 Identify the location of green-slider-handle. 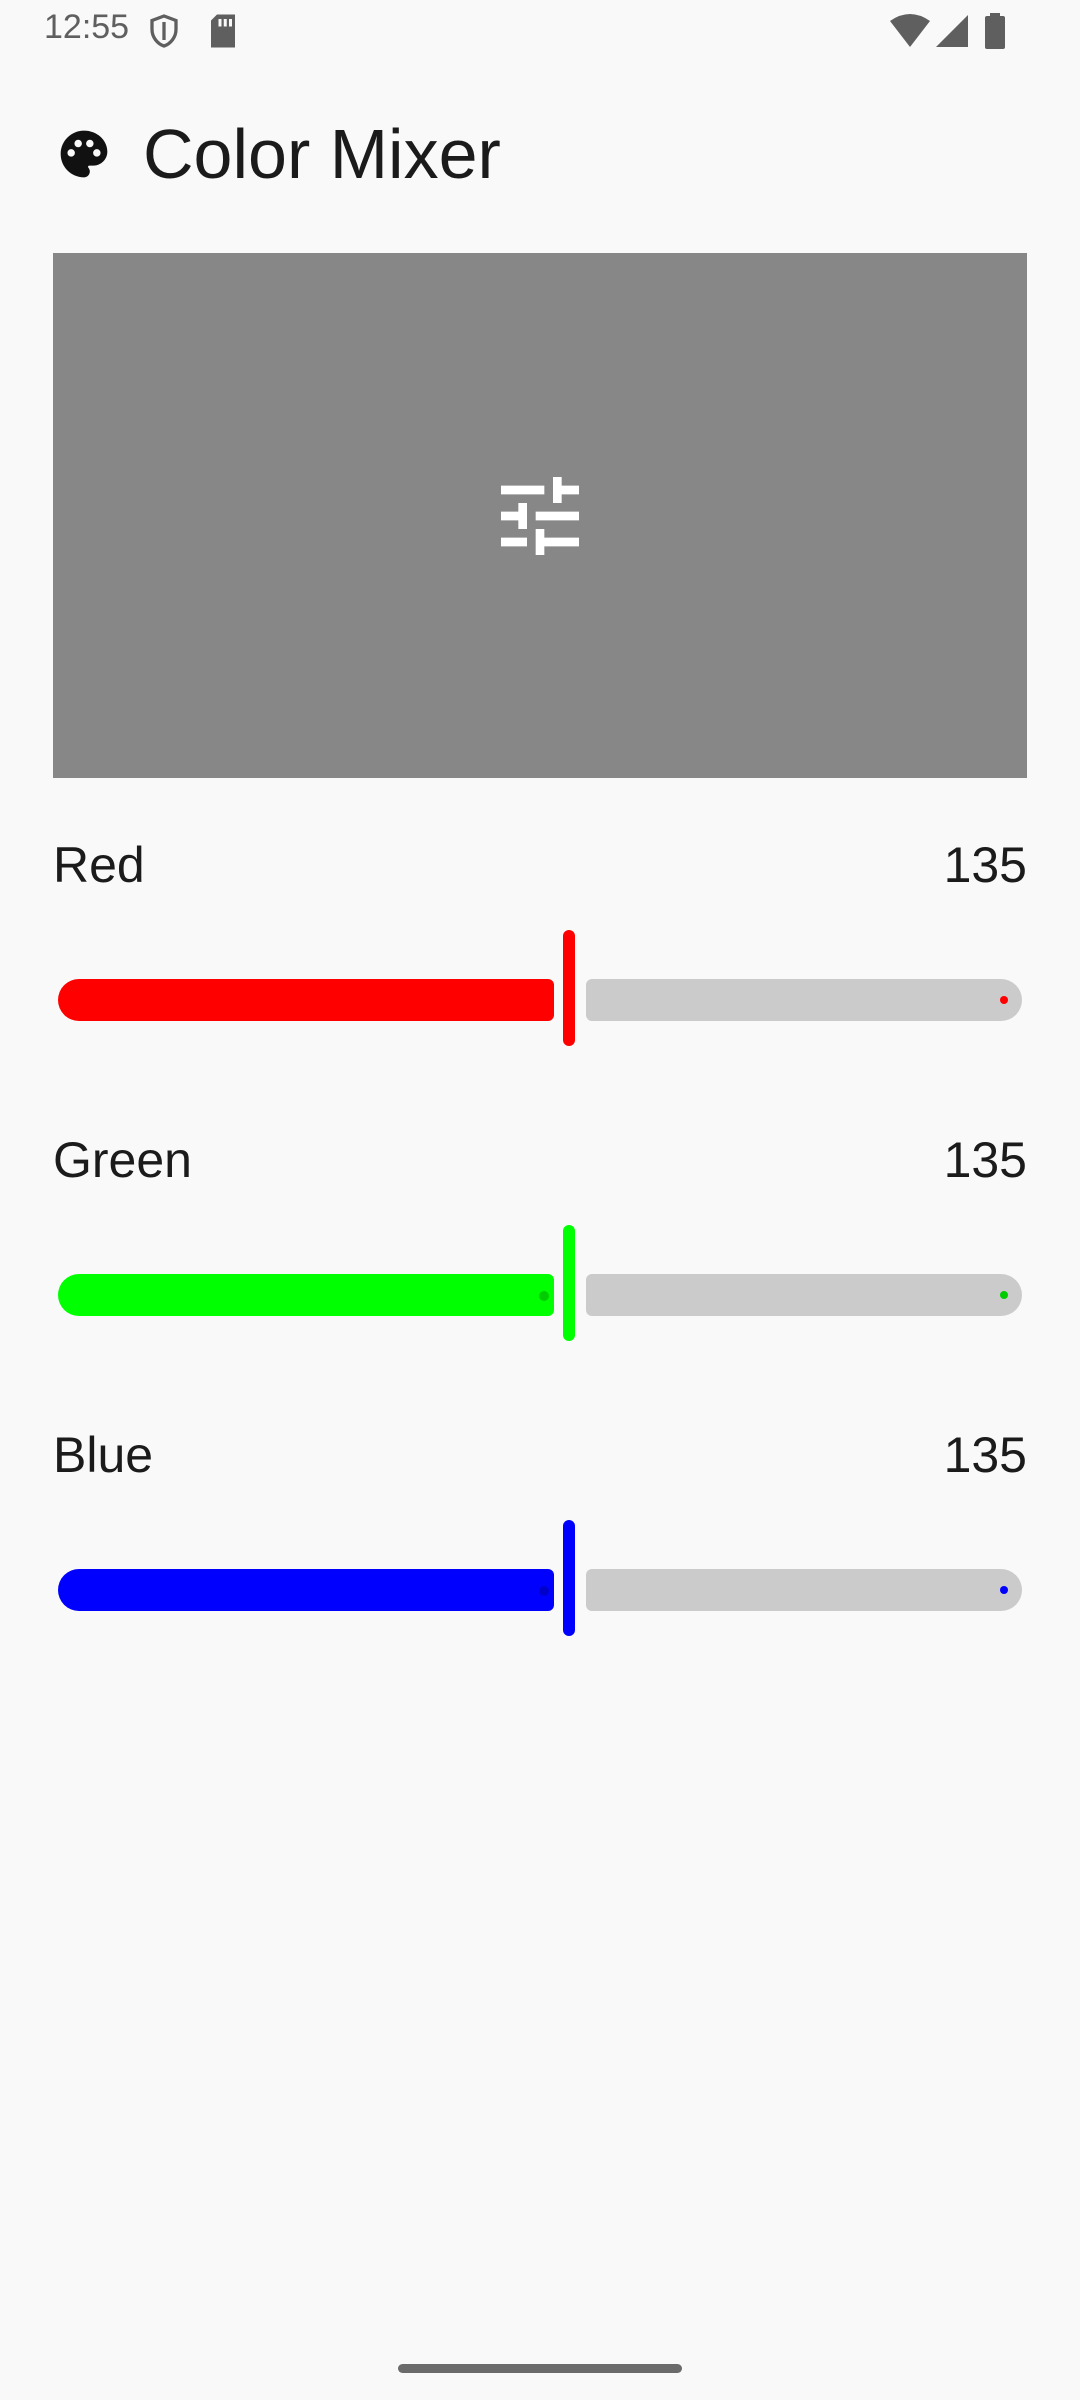
(569, 1283).